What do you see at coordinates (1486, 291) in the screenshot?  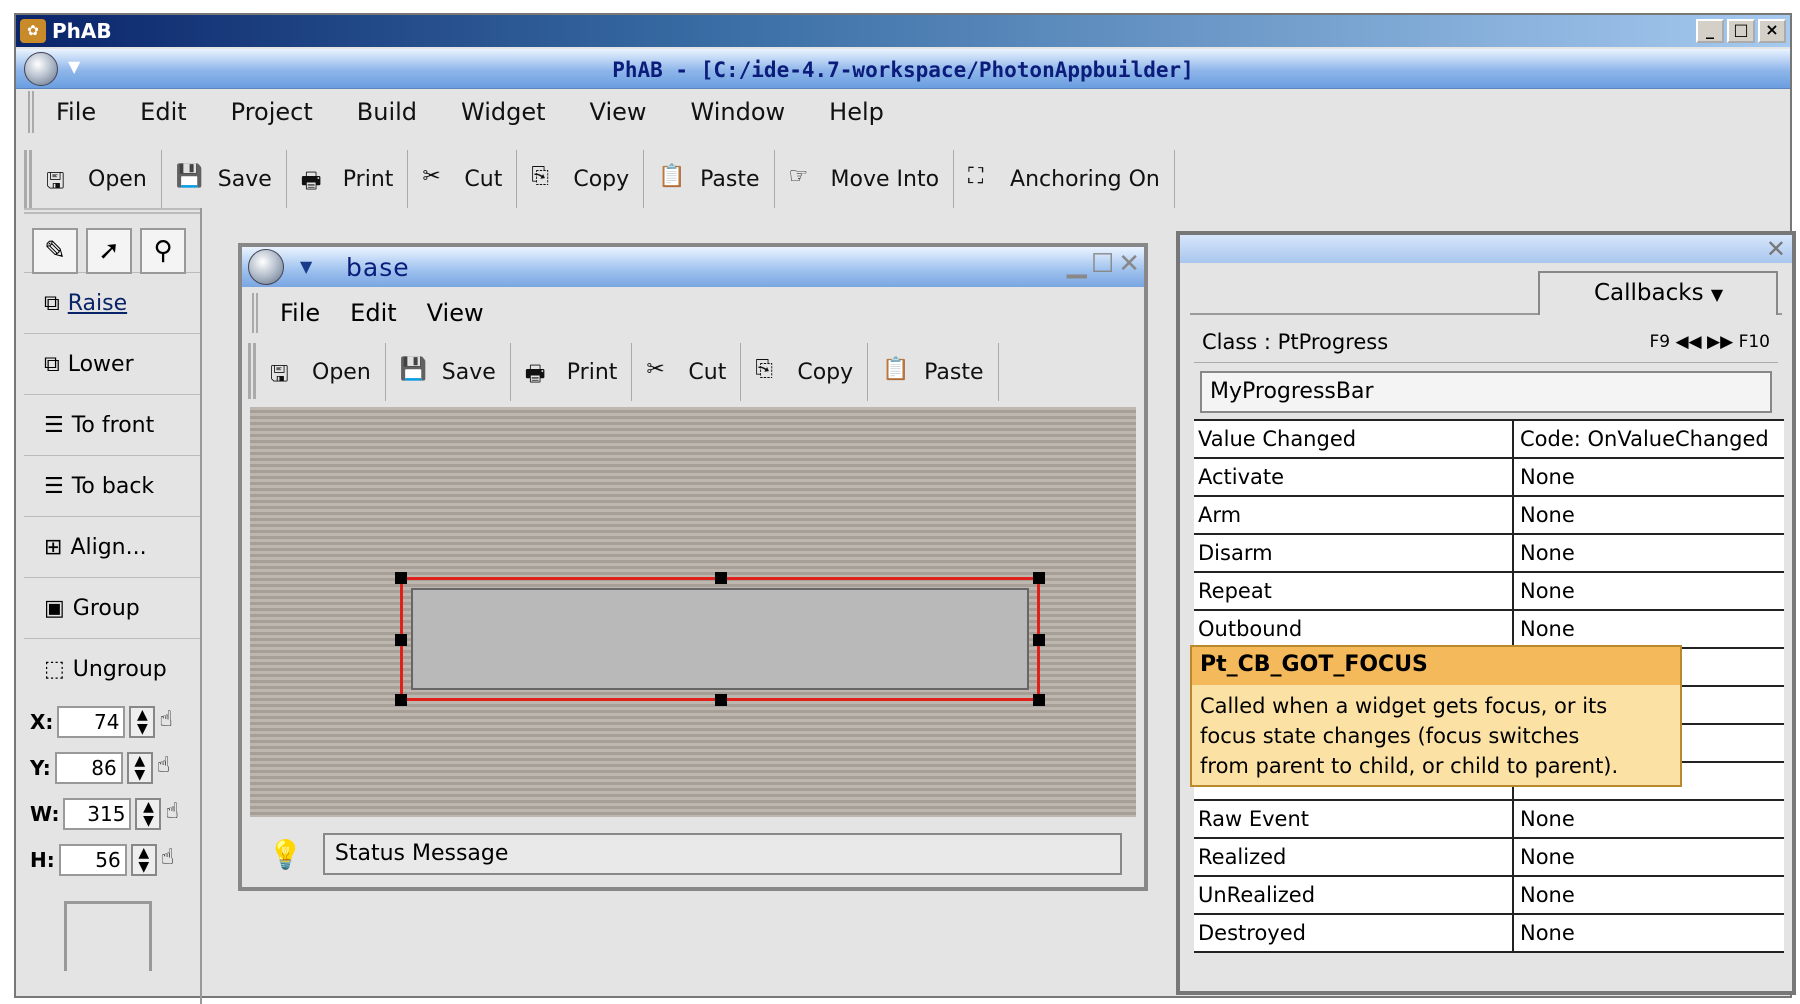 I see `panel-tab-row: Callbacks ▼` at bounding box center [1486, 291].